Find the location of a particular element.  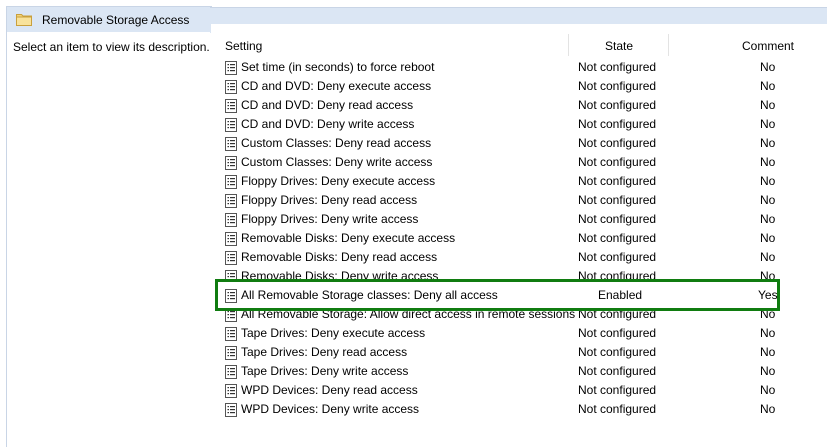

setting-name: Floppy Drives: Deny write access is located at coordinates (330, 219).